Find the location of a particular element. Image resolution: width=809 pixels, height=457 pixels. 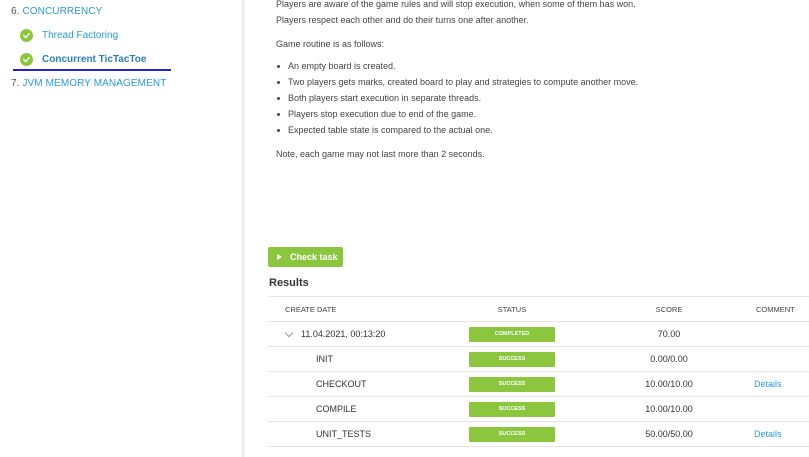

table-row: CHECKOUT SUCCESS 10.00/10.00 Details is located at coordinates (538, 383).